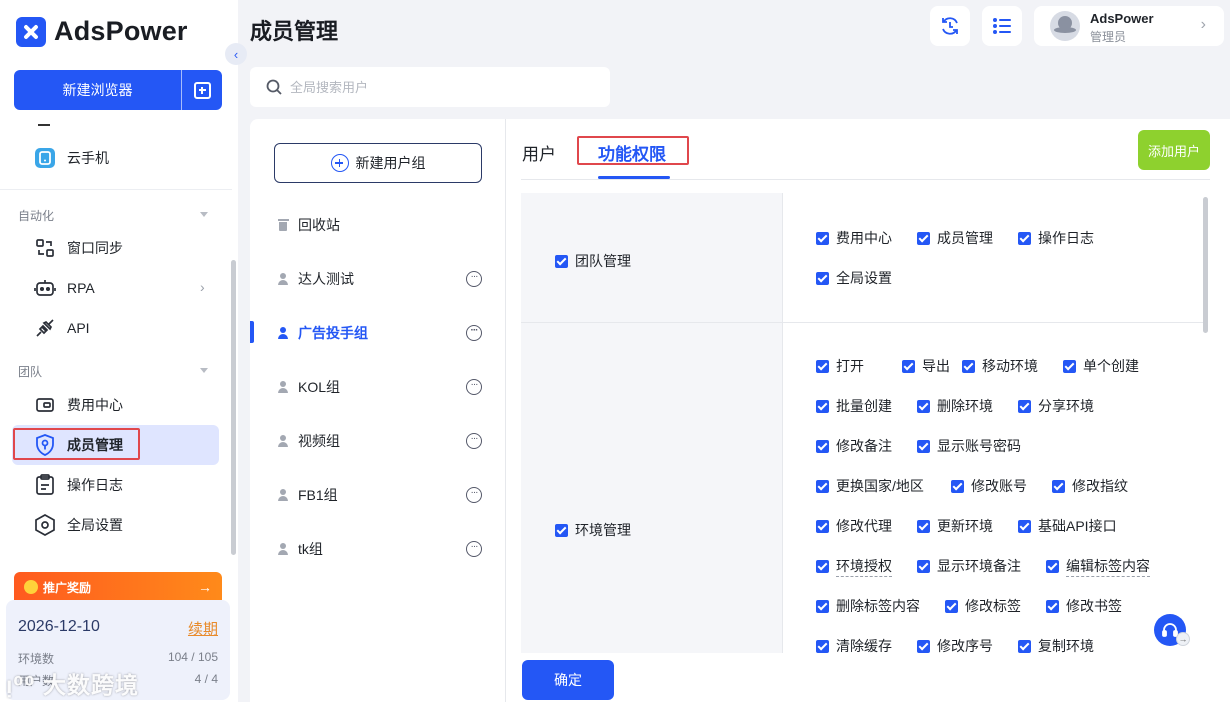  I want to click on partial-menu-icon, so click(44, 124).